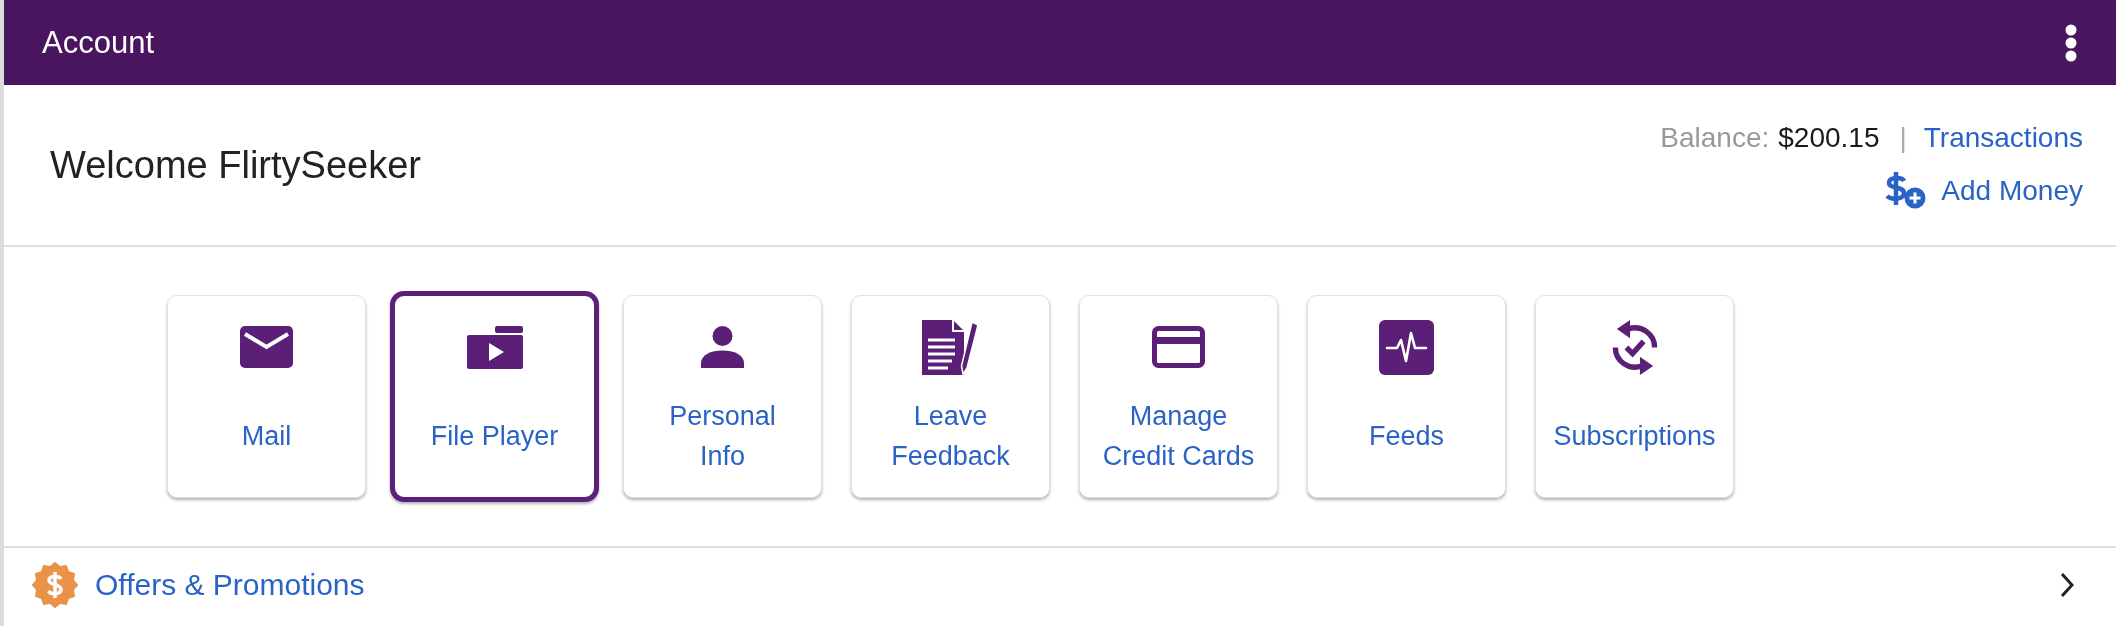 This screenshot has height=626, width=2116. Describe the element at coordinates (235, 165) in the screenshot. I see `welcome-heading: Welcome FlirtySeeker` at that location.